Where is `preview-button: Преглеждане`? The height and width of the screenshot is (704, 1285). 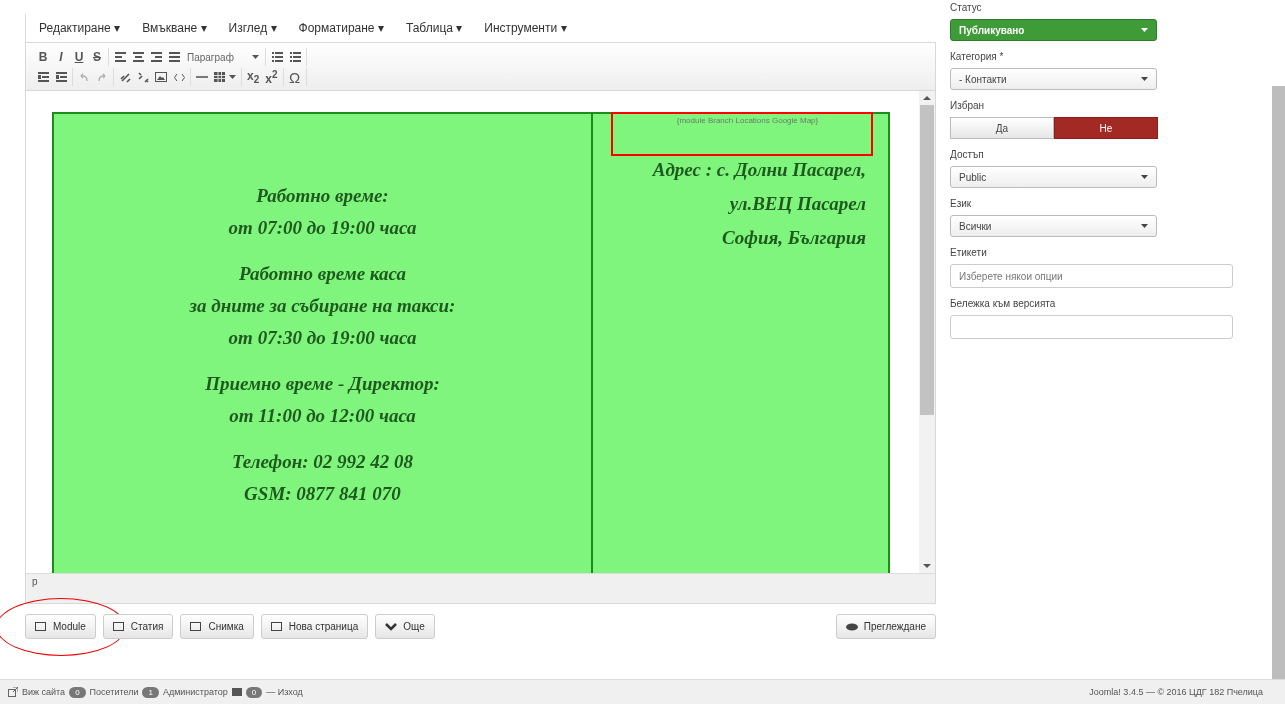
preview-button: Преглеждане is located at coordinates (885, 626).